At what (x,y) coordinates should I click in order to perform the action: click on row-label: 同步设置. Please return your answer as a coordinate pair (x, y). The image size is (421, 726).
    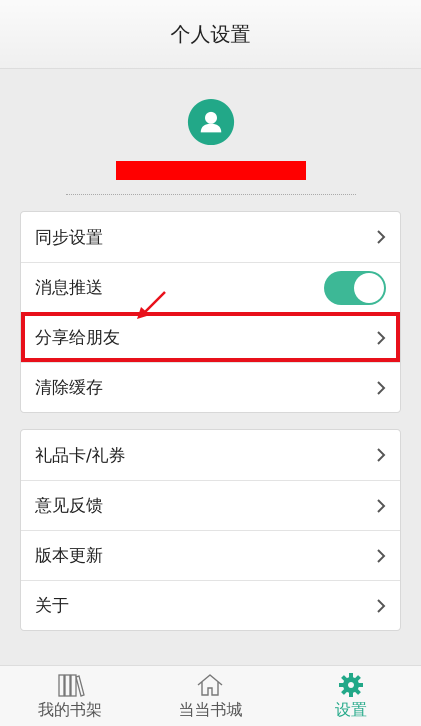
    Looking at the image, I should click on (69, 237).